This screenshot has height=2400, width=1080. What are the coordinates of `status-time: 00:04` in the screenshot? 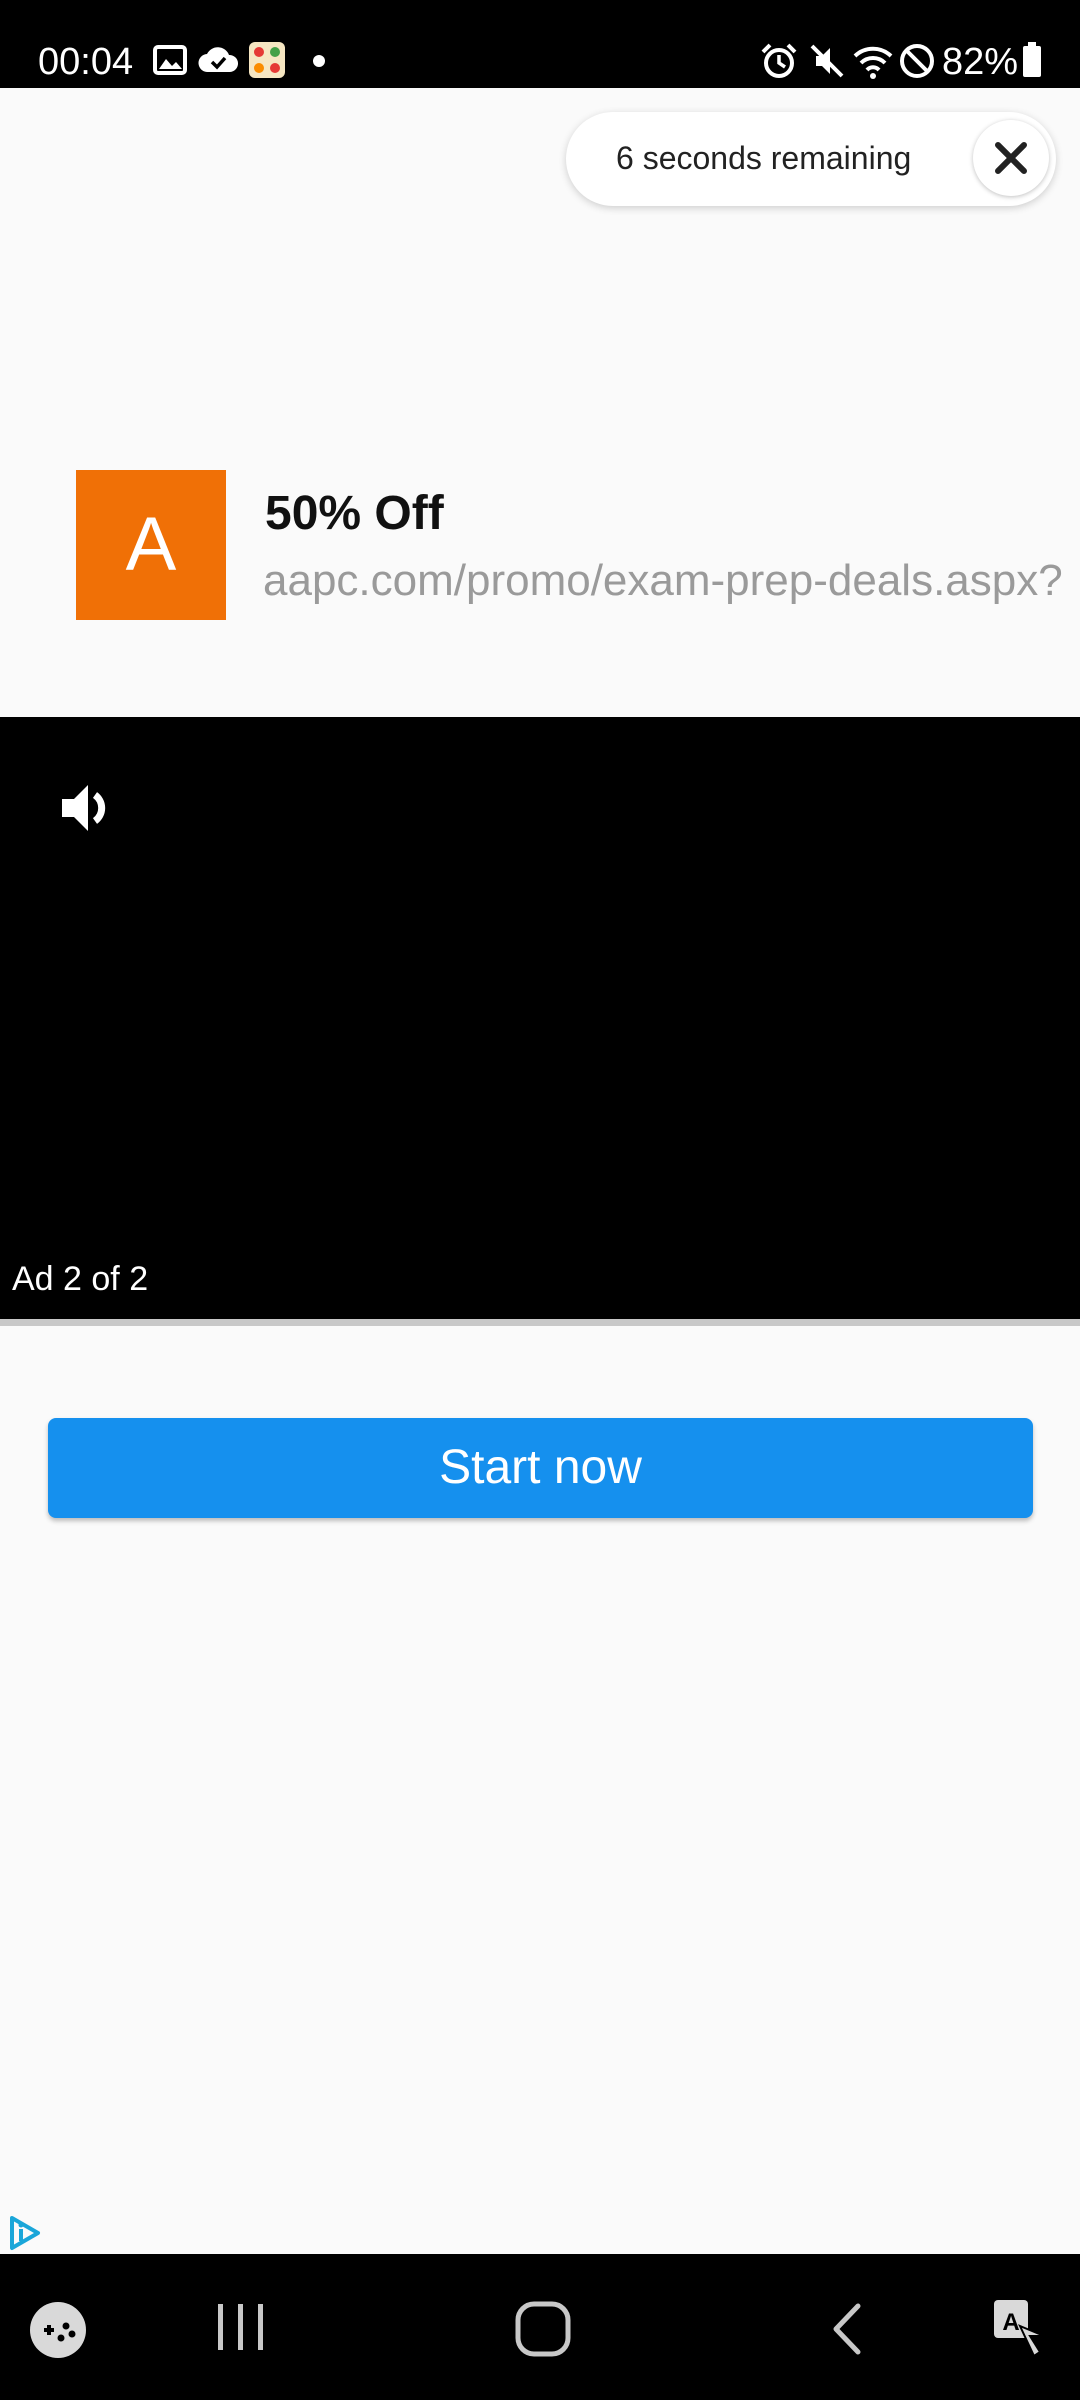 It's located at (86, 62).